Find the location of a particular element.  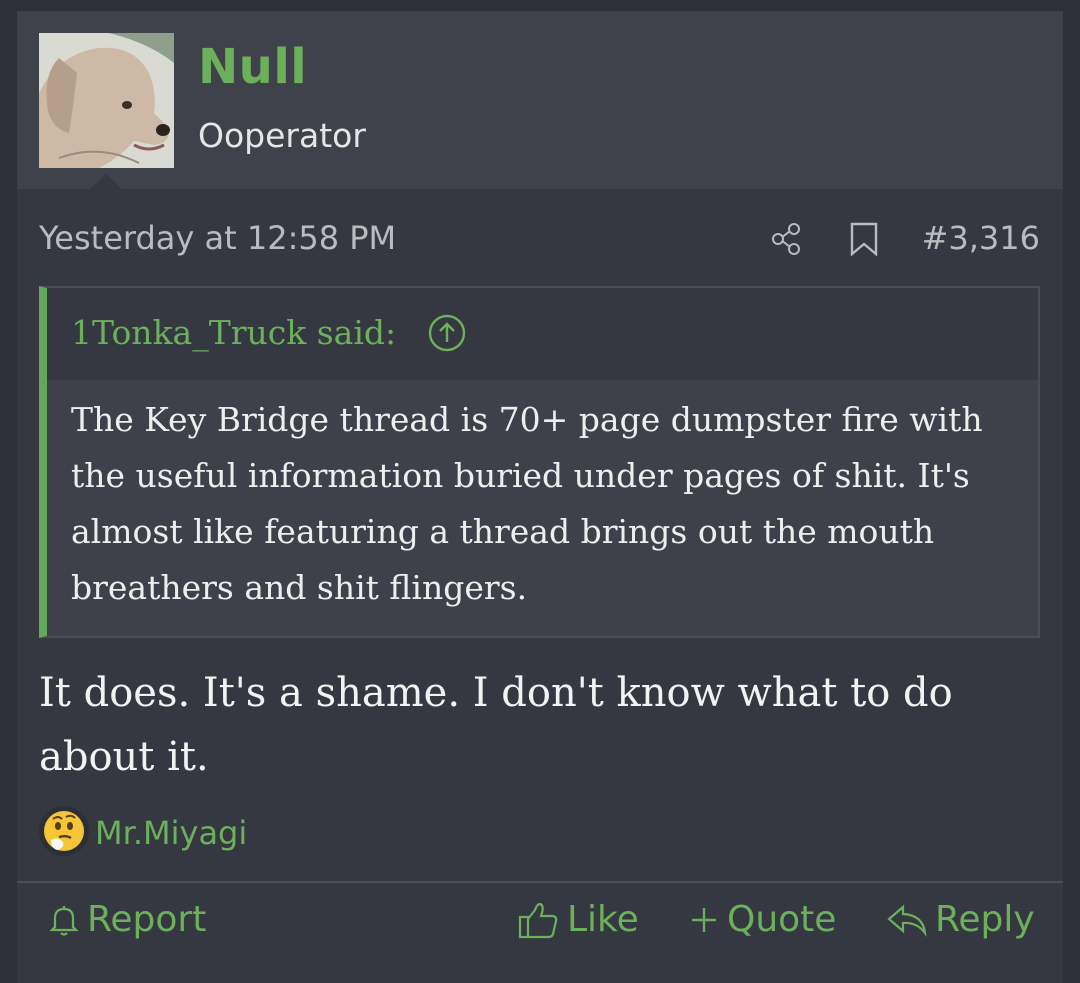

like-button: Like is located at coordinates (578, 919).